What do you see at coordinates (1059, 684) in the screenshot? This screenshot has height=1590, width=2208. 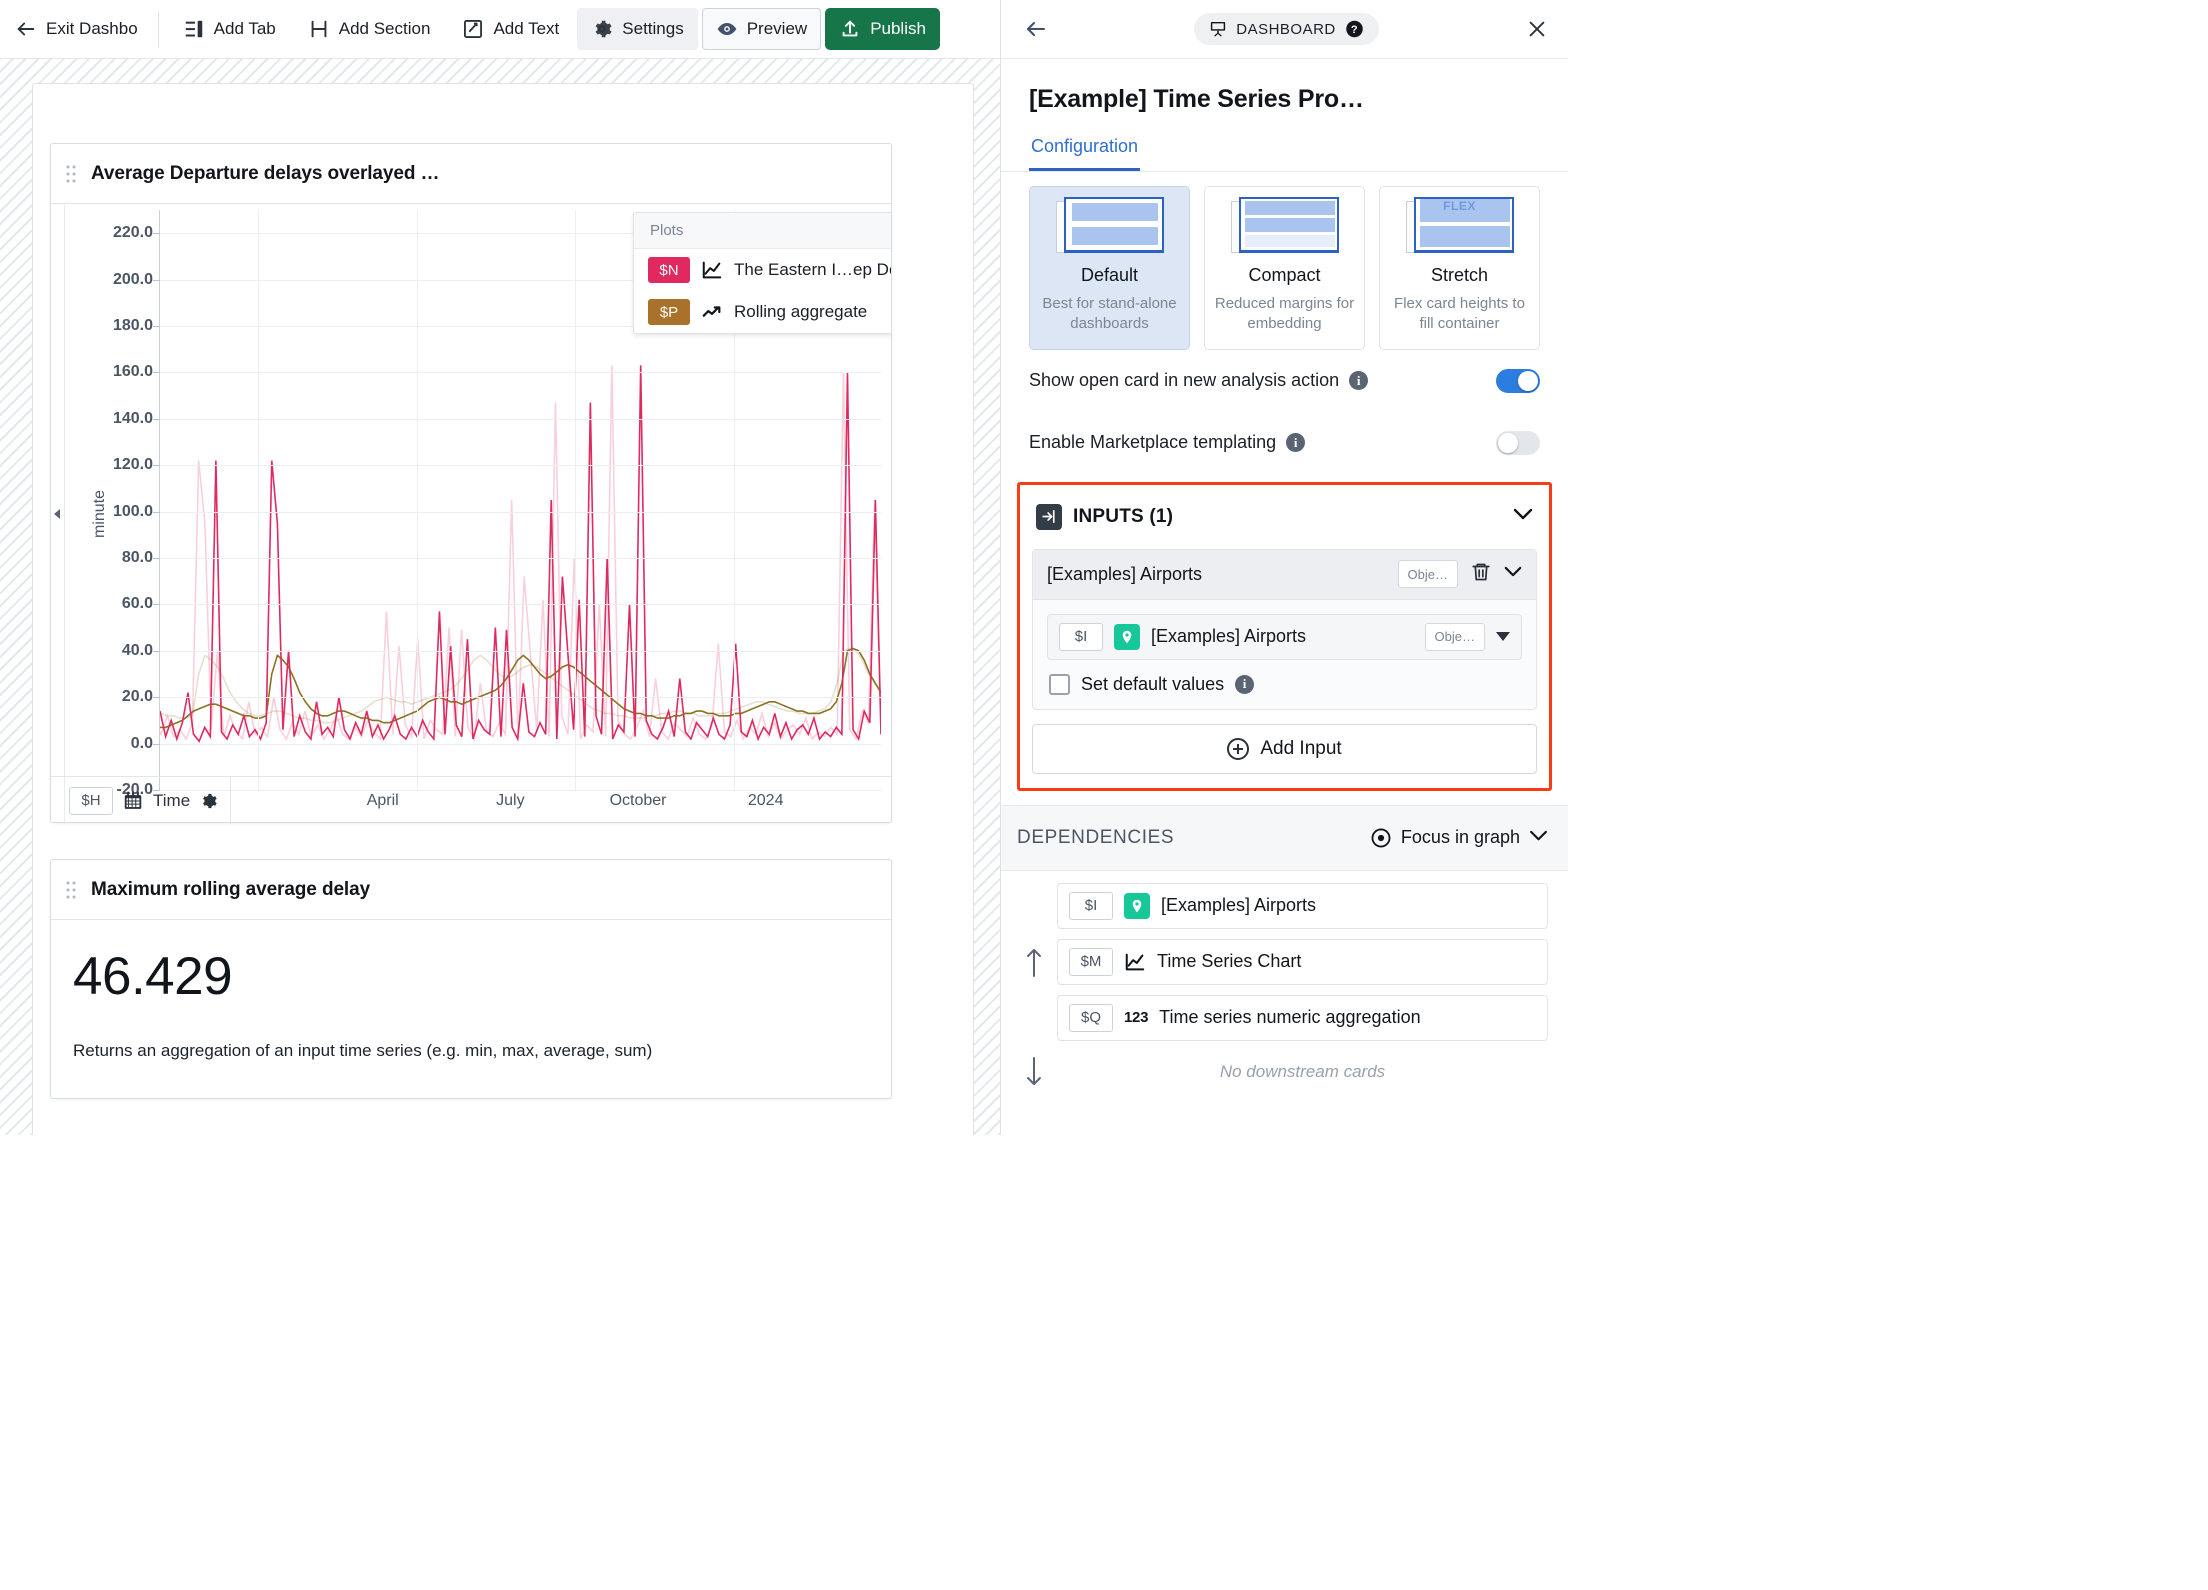 I see `set-default-values-checkbox` at bounding box center [1059, 684].